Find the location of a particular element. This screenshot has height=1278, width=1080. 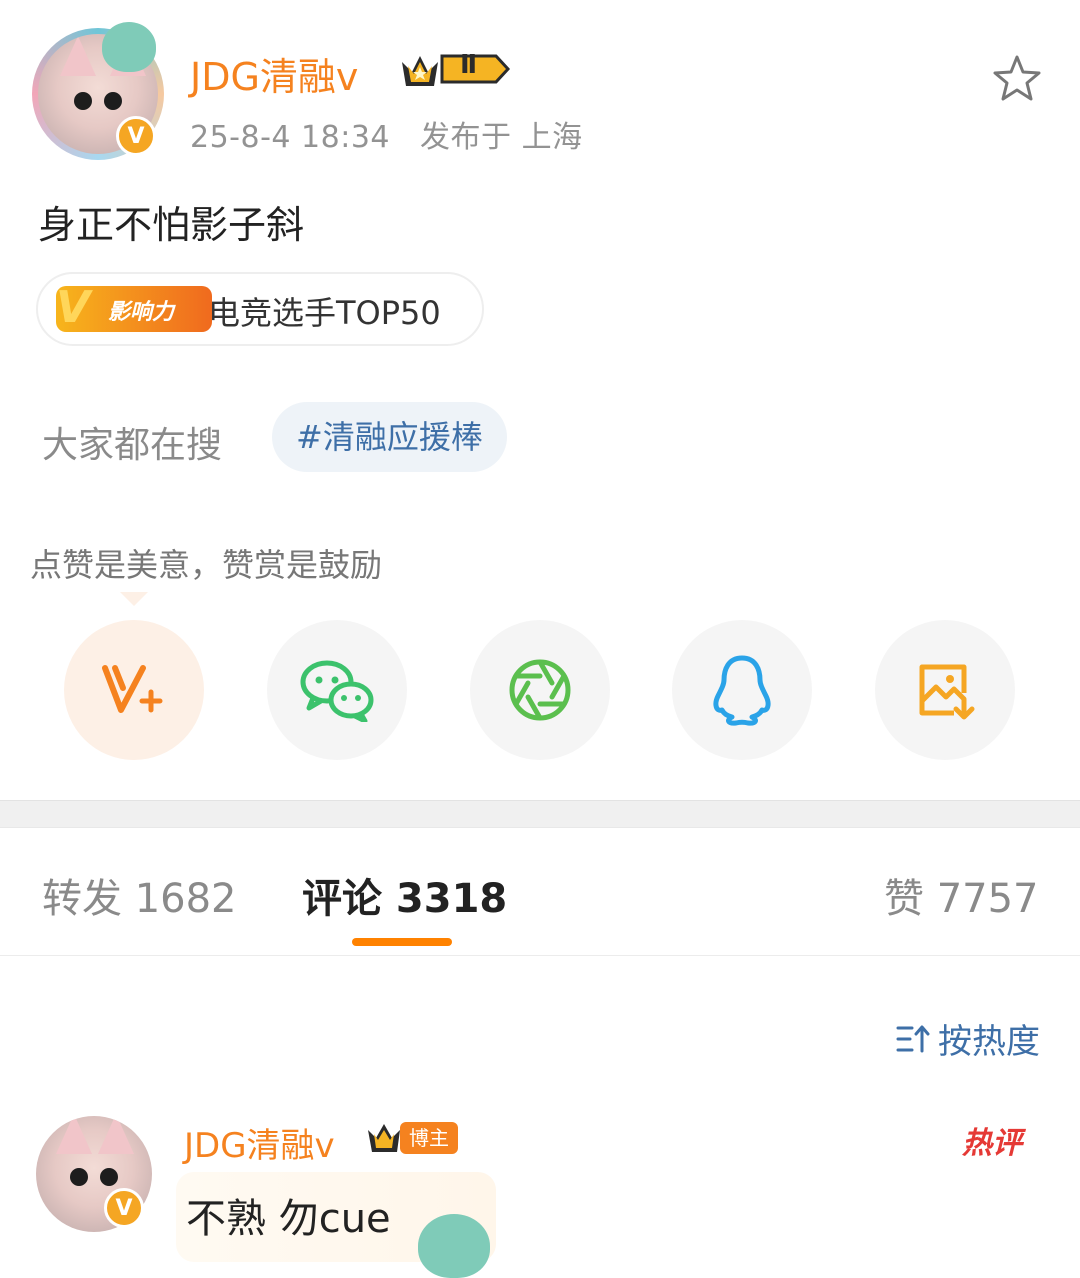

trending-search-label: 大家都在搜 is located at coordinates (132, 445).